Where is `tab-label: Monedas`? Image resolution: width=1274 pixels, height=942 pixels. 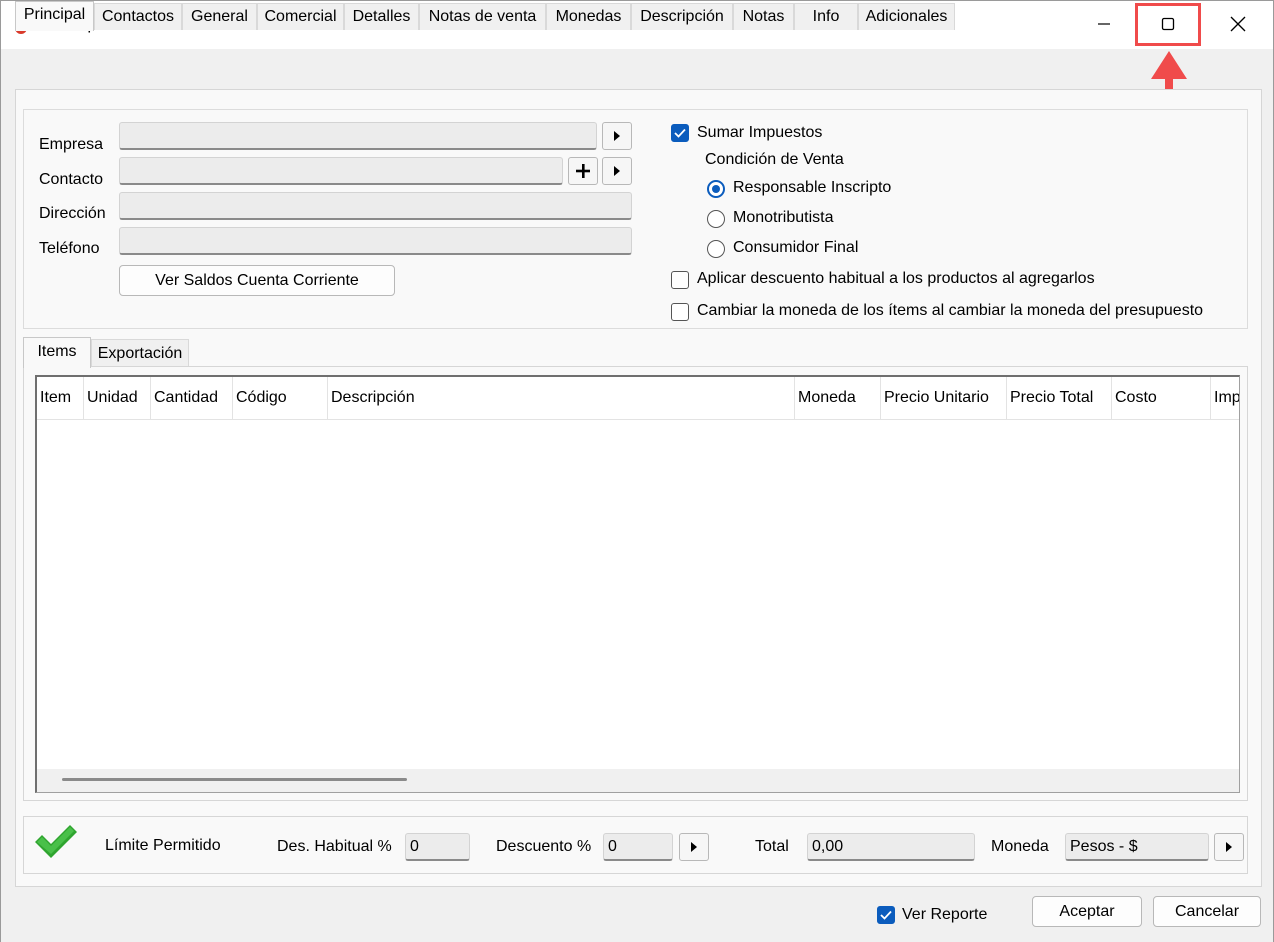
tab-label: Monedas is located at coordinates (588, 16).